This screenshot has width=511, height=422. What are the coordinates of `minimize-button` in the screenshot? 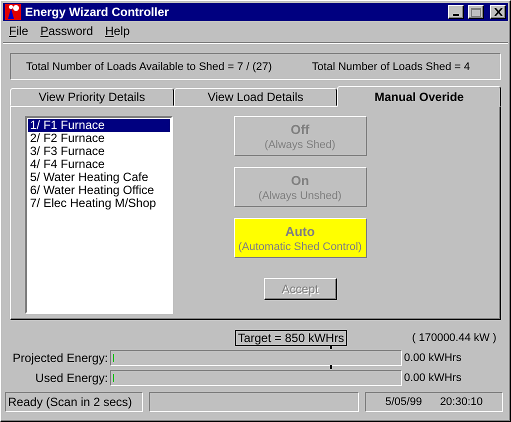 It's located at (456, 12).